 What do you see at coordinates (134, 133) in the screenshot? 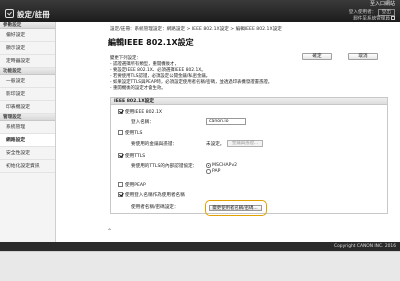
I see `use-tls-label: 使用TLS` at bounding box center [134, 133].